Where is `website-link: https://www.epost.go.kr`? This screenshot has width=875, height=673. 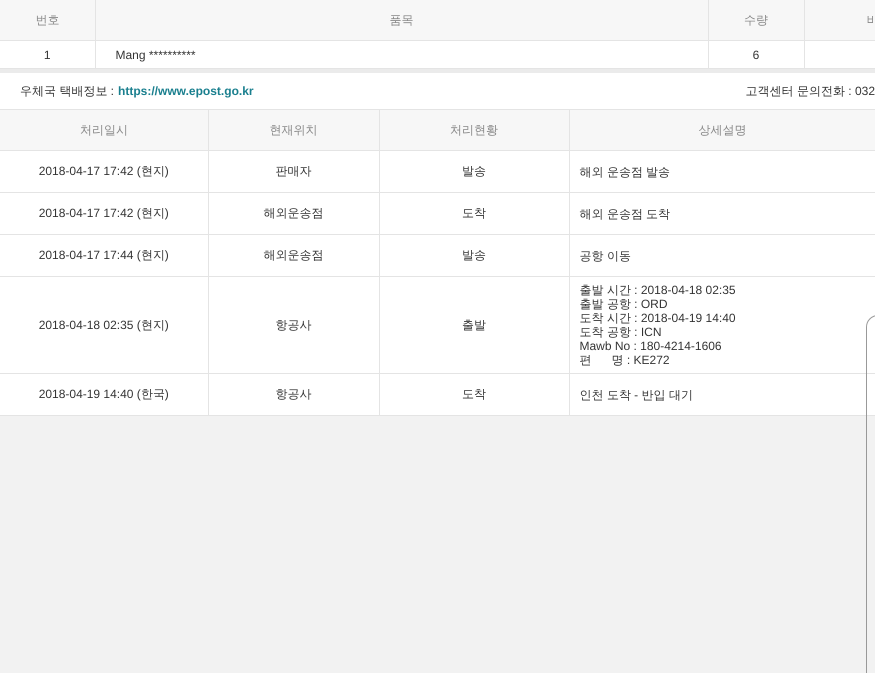
website-link: https://www.epost.go.kr is located at coordinates (186, 91).